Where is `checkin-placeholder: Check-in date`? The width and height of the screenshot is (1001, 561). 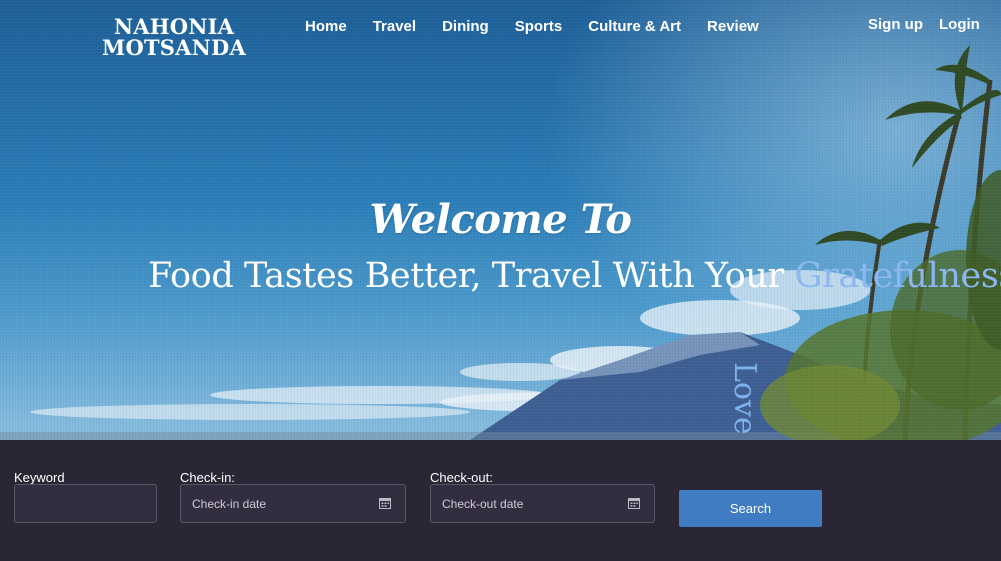 checkin-placeholder: Check-in date is located at coordinates (229, 504).